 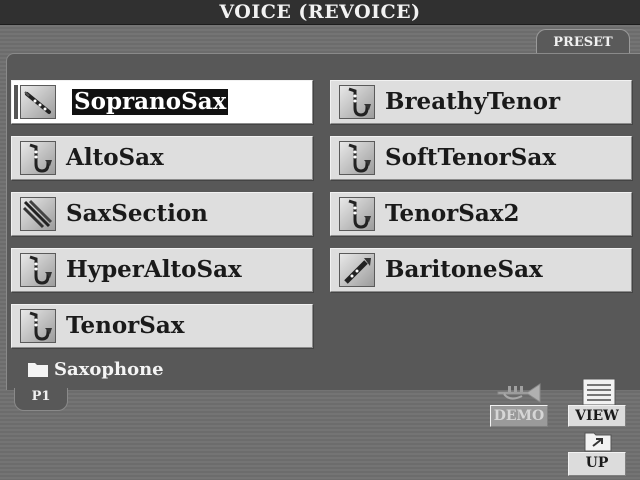 What do you see at coordinates (599, 392) in the screenshot?
I see `list-view-icon` at bounding box center [599, 392].